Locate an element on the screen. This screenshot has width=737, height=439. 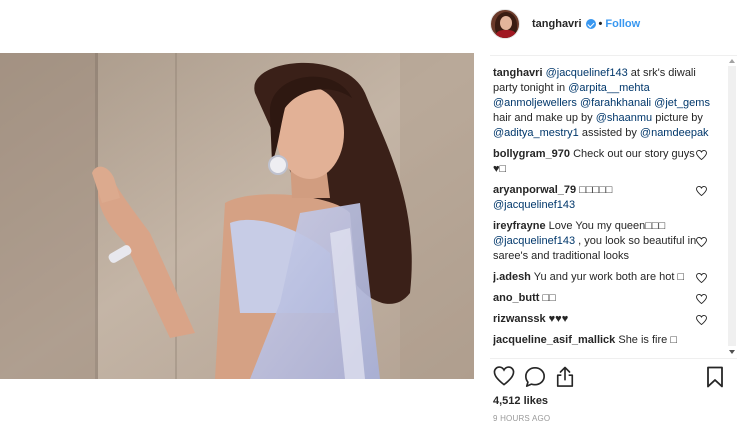
comment-username: bollygram_970 is located at coordinates (531, 154).